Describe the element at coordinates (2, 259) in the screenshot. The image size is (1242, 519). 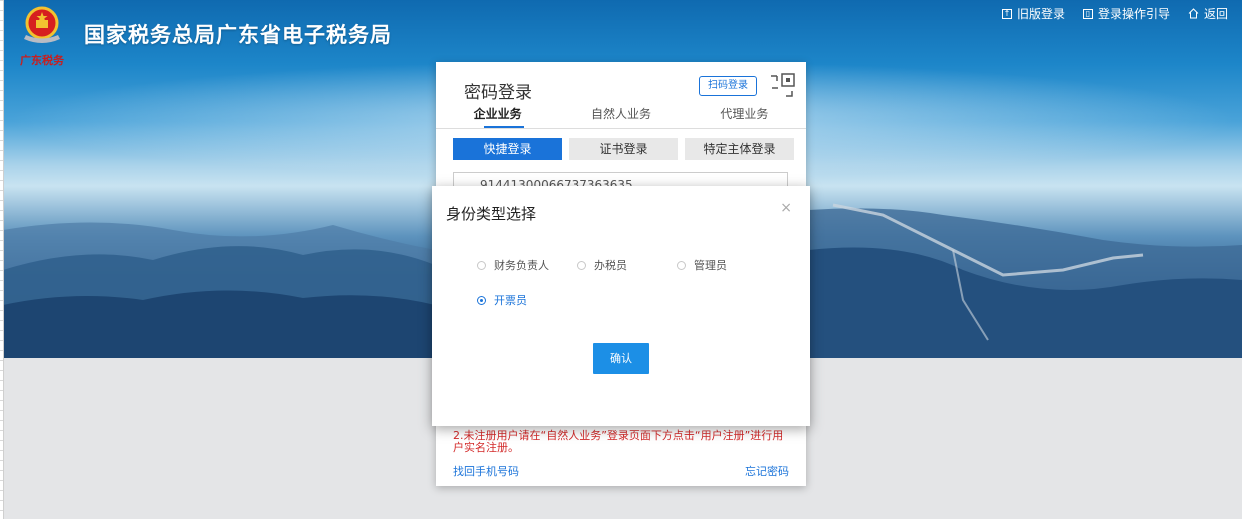
I see `left-ruler` at that location.